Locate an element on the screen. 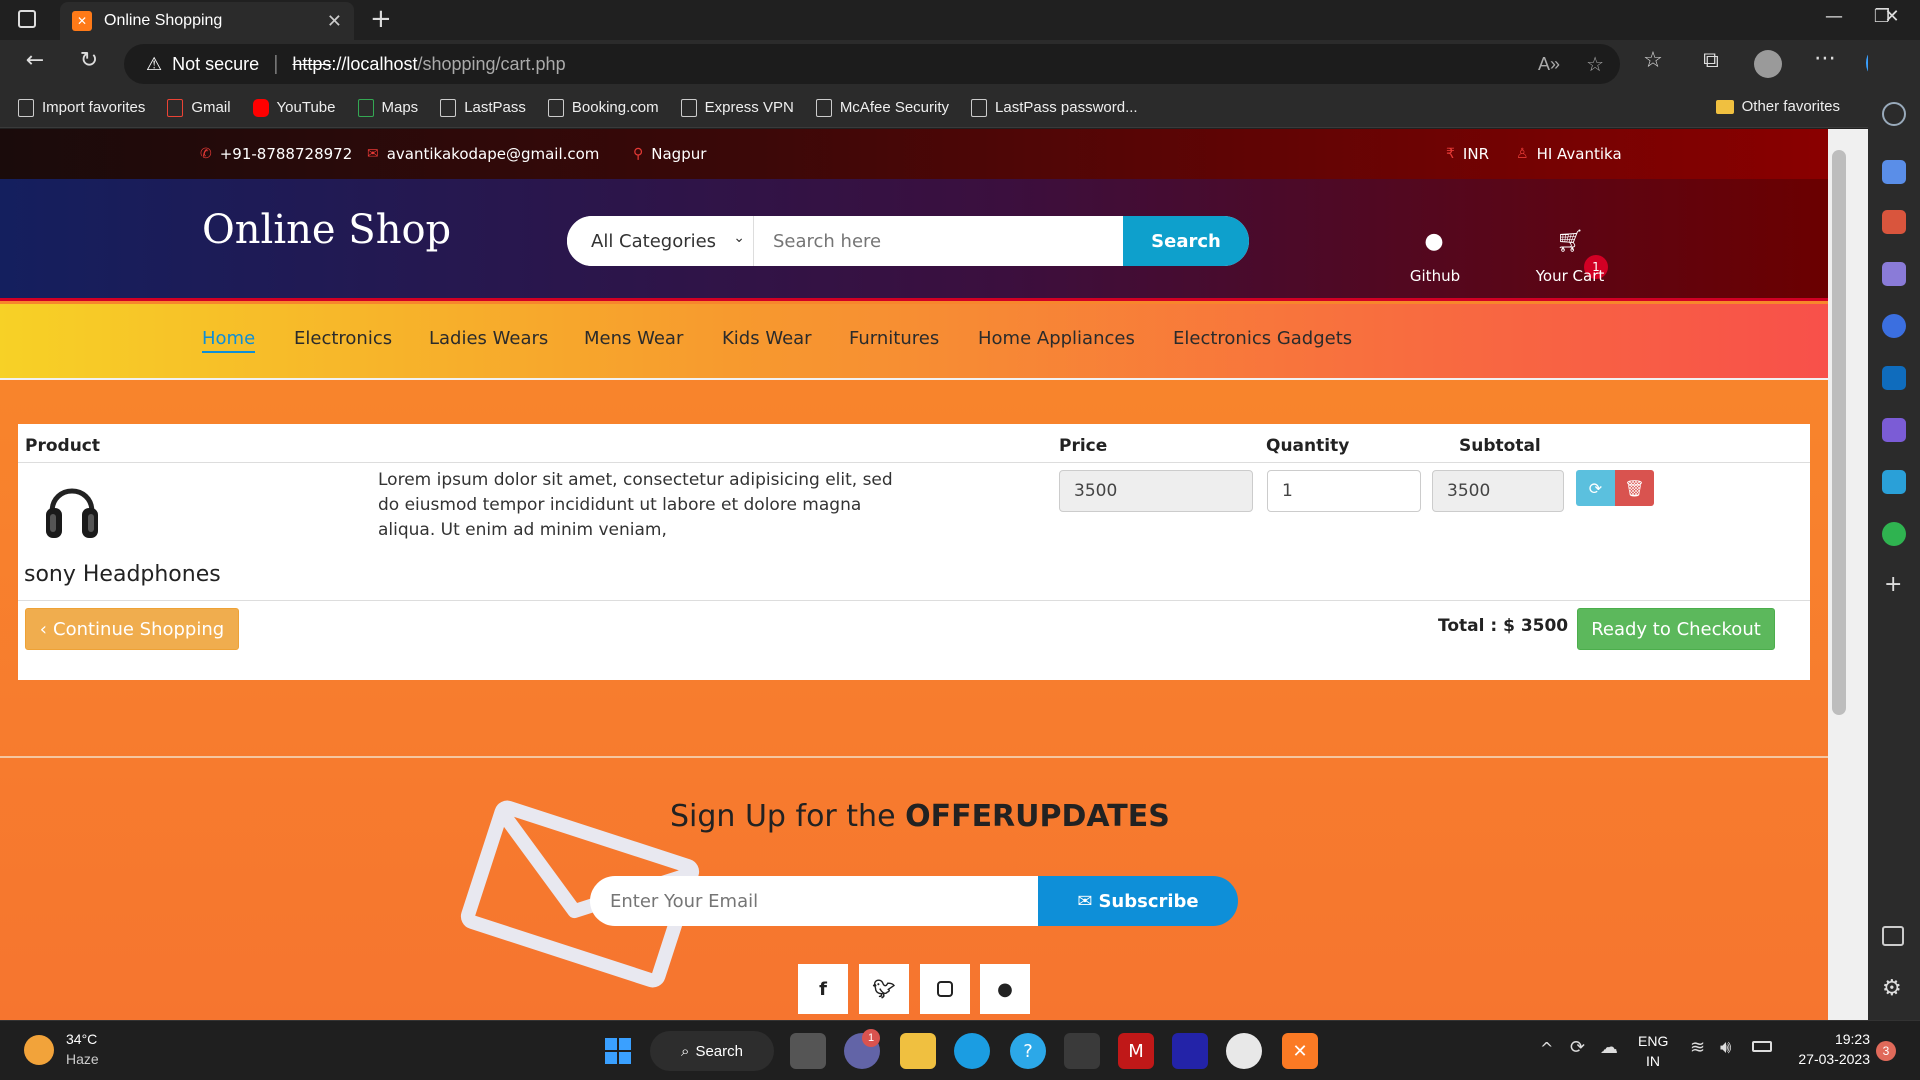 This screenshot has height=1080, width=1920. nav-electronics-gadgets: Electronics Gadgets is located at coordinates (1262, 338).